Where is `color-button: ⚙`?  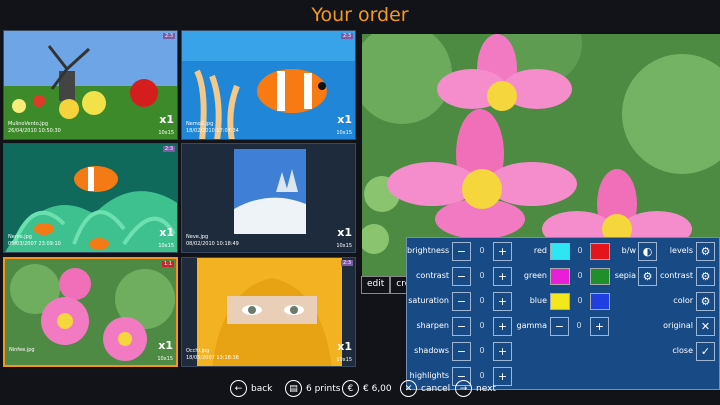 color-button: ⚙ is located at coordinates (705, 301).